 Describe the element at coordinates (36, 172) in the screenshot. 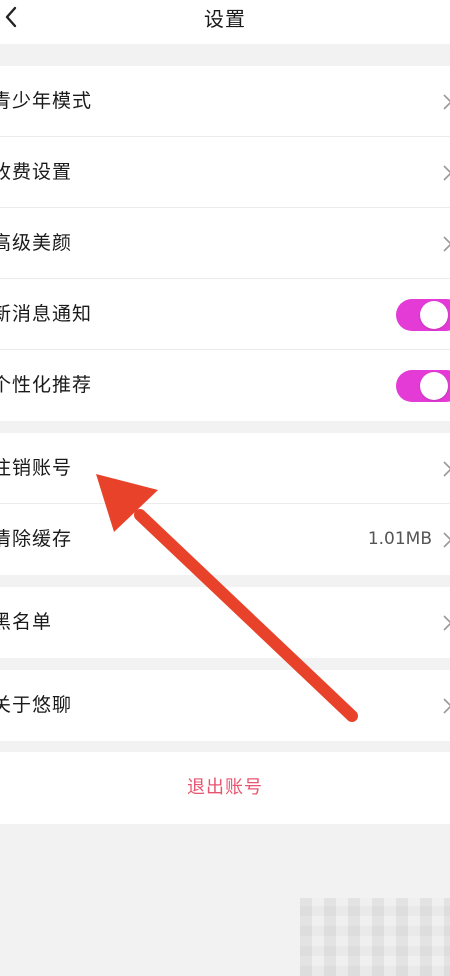

I see `row-label: 收费设置` at that location.